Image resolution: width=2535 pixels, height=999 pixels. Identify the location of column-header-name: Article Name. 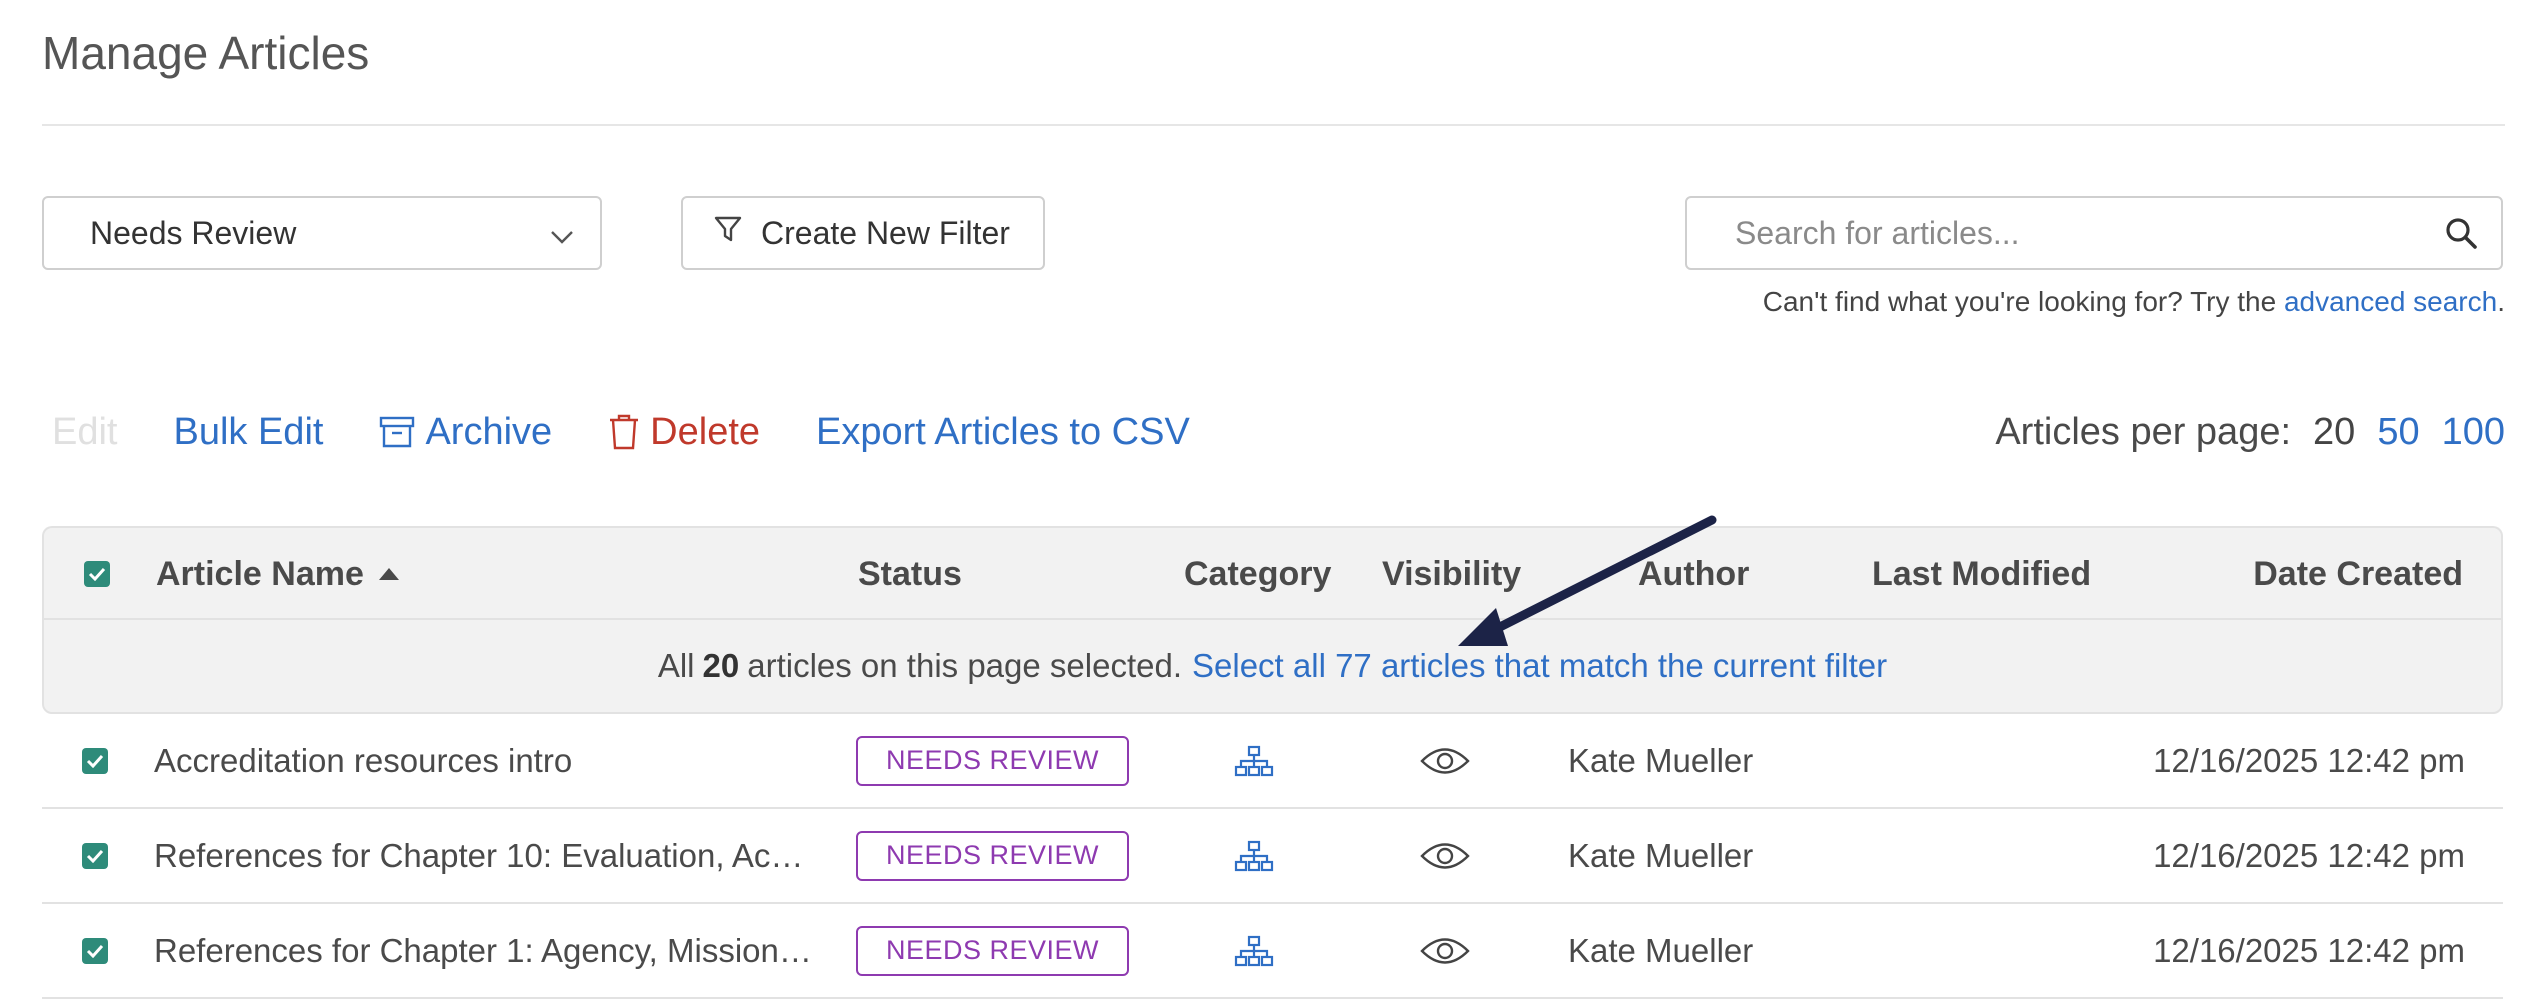
(278, 574).